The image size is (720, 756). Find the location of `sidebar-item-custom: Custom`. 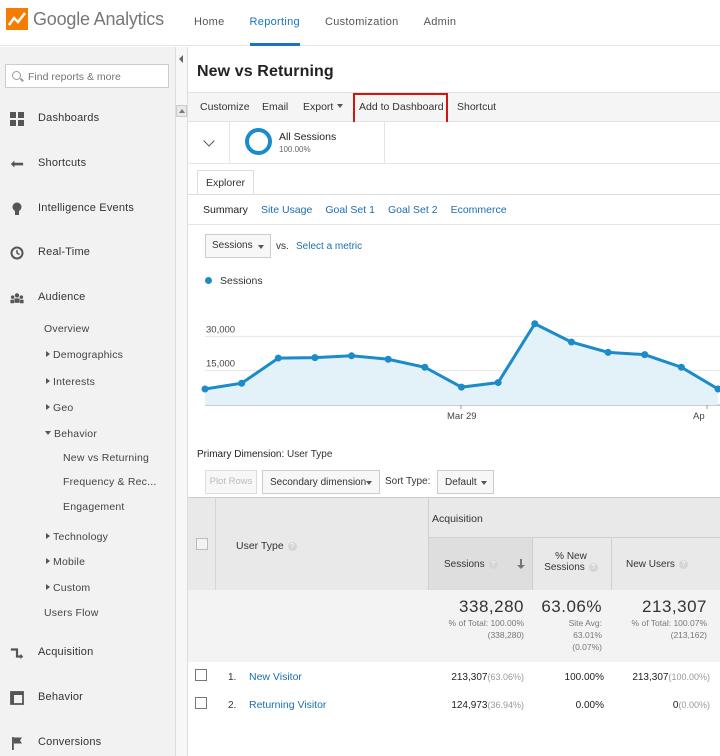

sidebar-item-custom: Custom is located at coordinates (68, 588).